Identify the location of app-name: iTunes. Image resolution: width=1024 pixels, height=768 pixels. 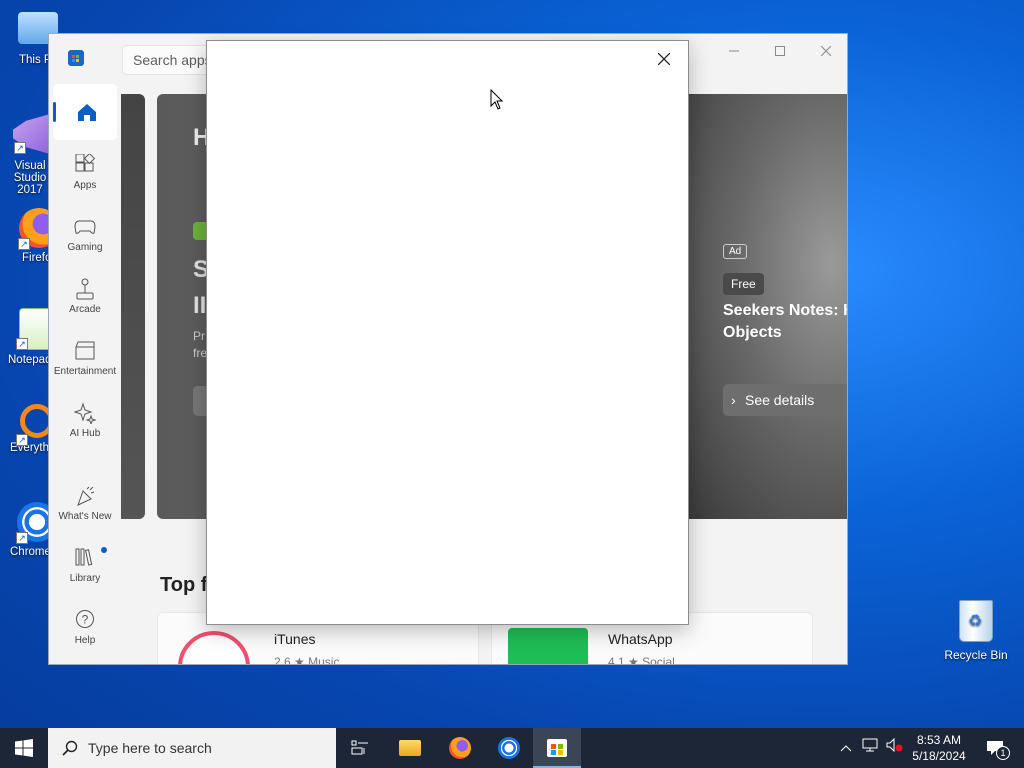
(295, 639).